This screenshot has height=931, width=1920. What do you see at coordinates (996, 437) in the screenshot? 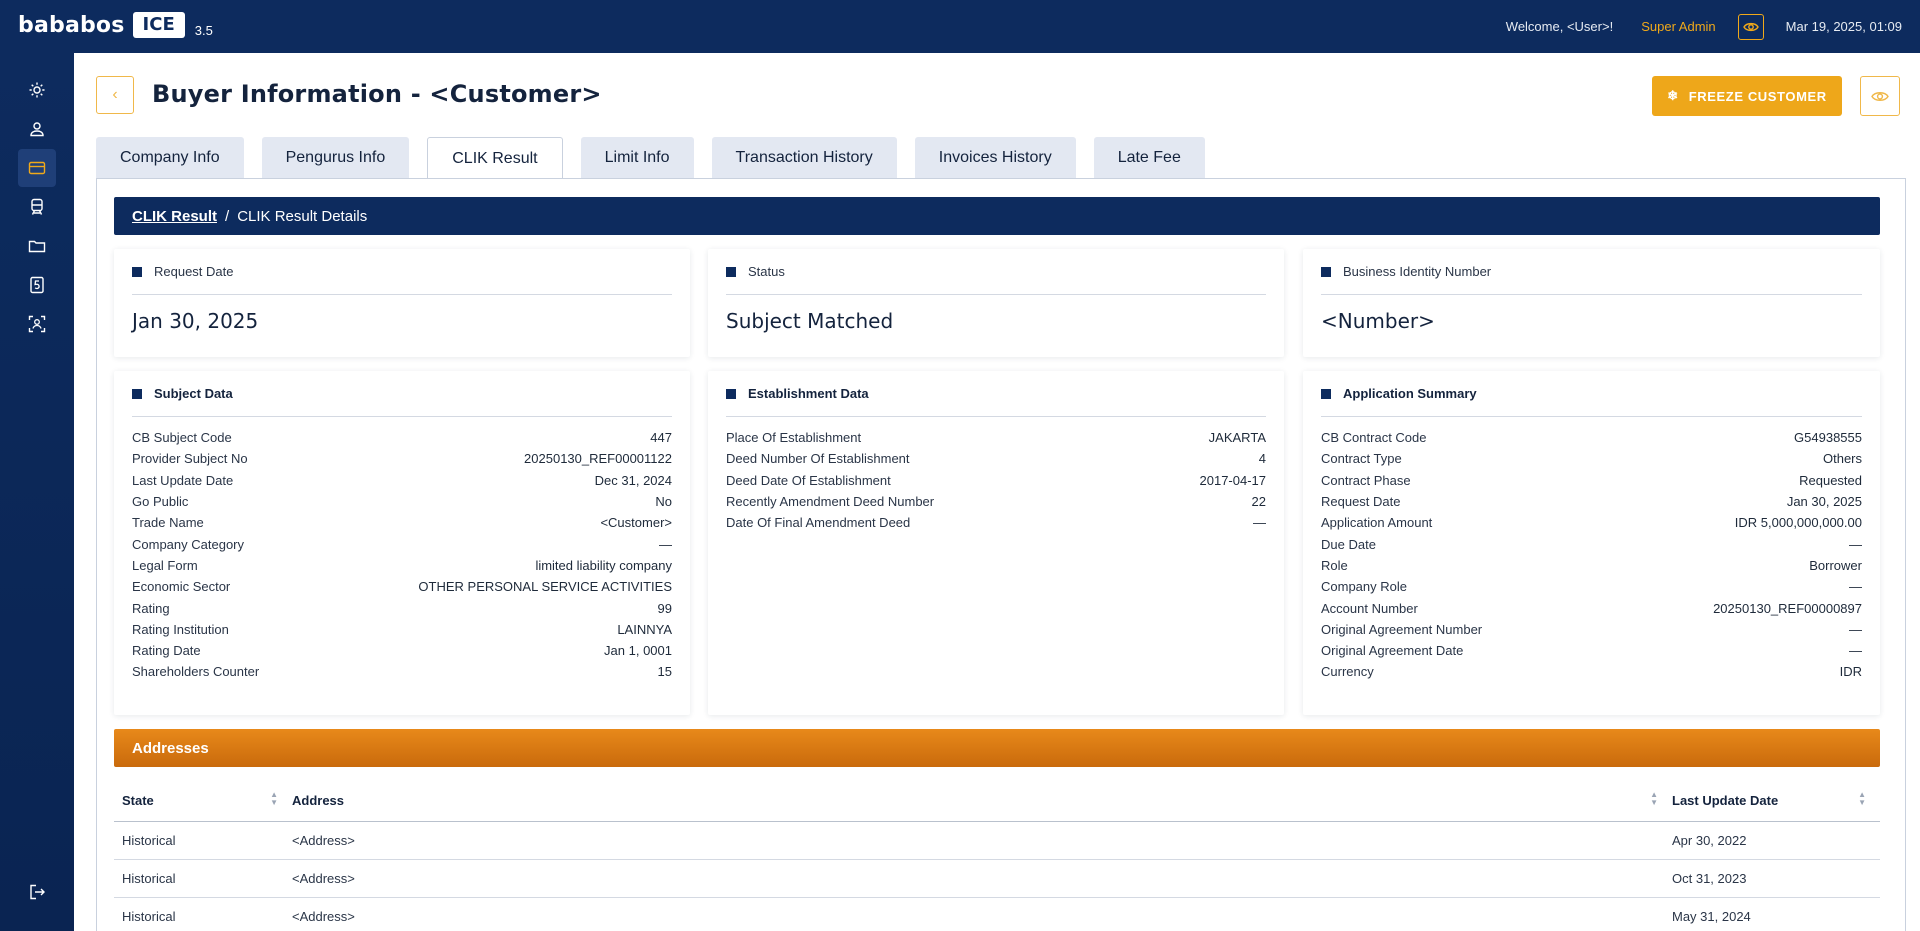
I see `list-item: Place Of Establishment JAKARTA` at bounding box center [996, 437].